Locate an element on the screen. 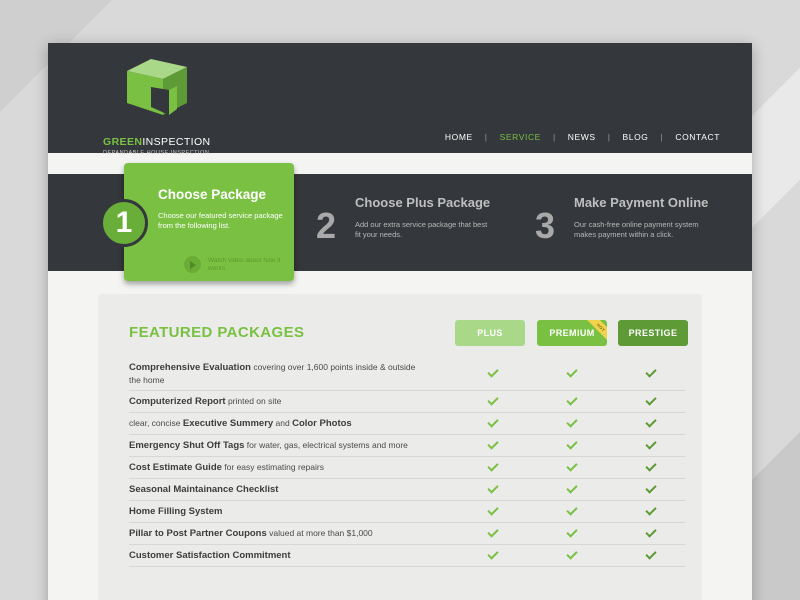 Image resolution: width=800 pixels, height=600 pixels. brand-name: GREENINSPECTION is located at coordinates (157, 142).